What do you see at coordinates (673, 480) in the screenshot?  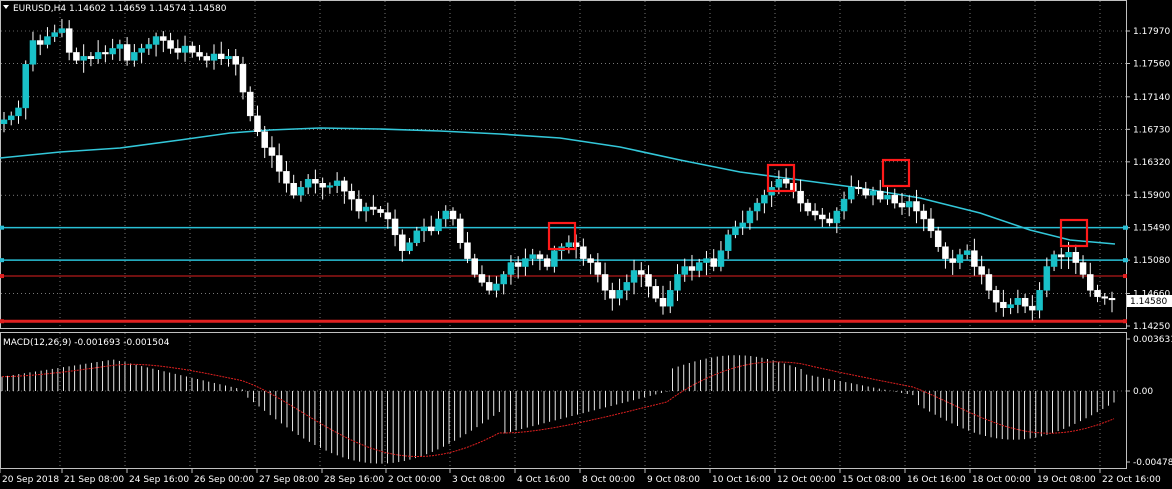 I see `time-tick-label: 9 Oct 08:00` at bounding box center [673, 480].